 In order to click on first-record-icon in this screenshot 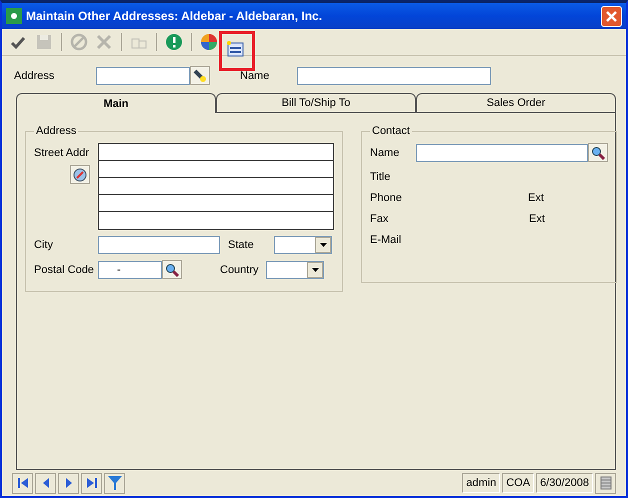, I will do `click(22, 483)`.